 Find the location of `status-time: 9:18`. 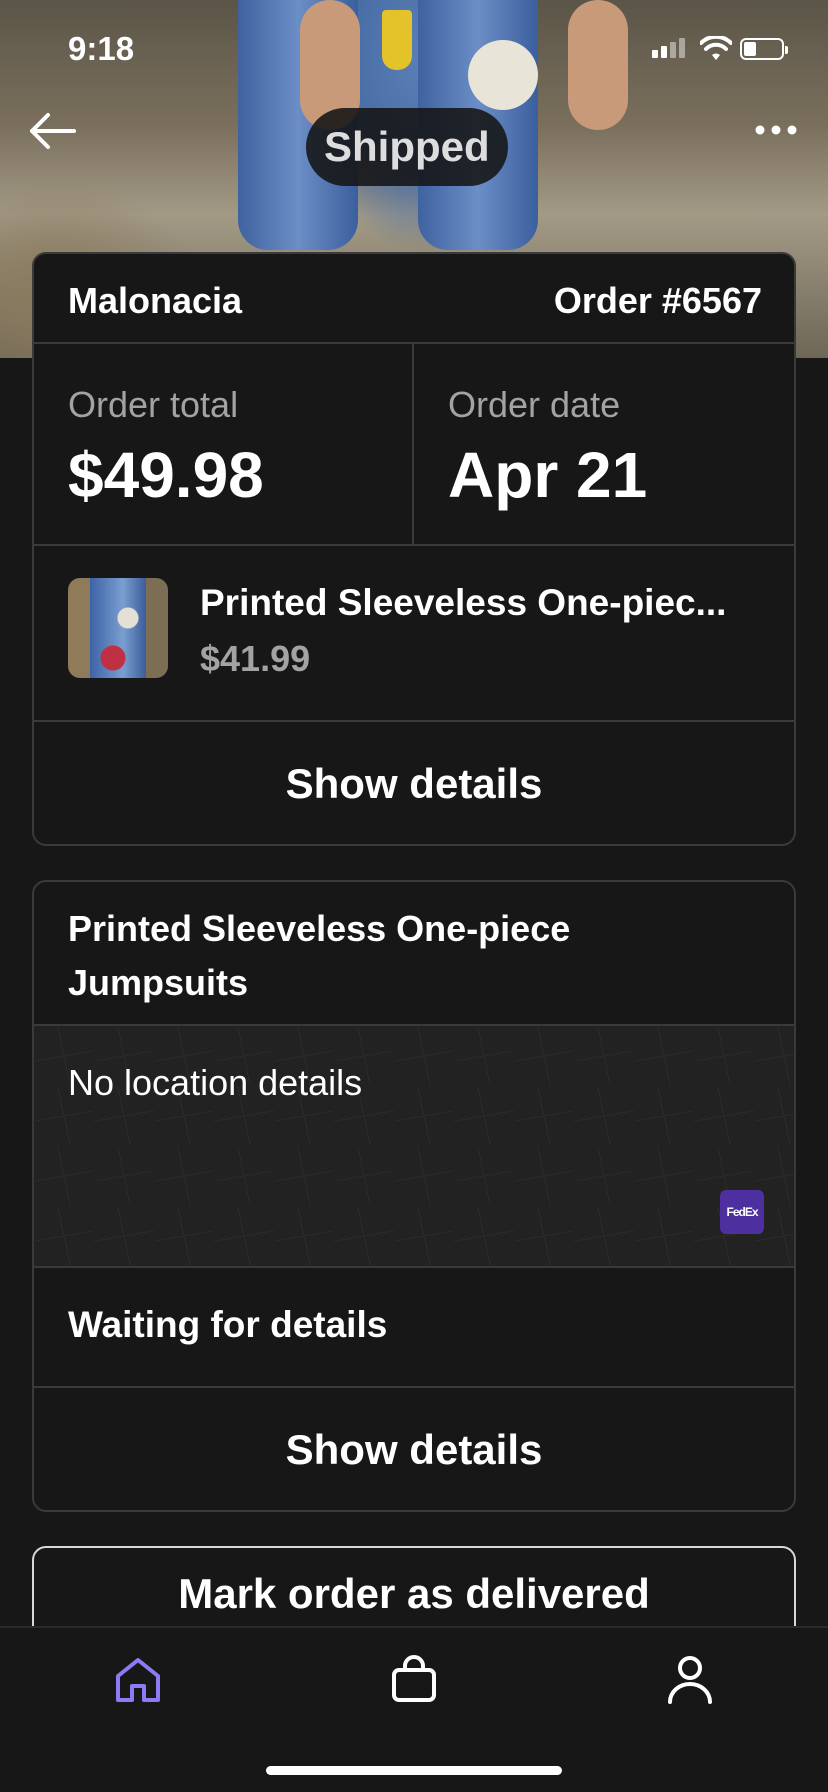

status-time: 9:18 is located at coordinates (101, 48).